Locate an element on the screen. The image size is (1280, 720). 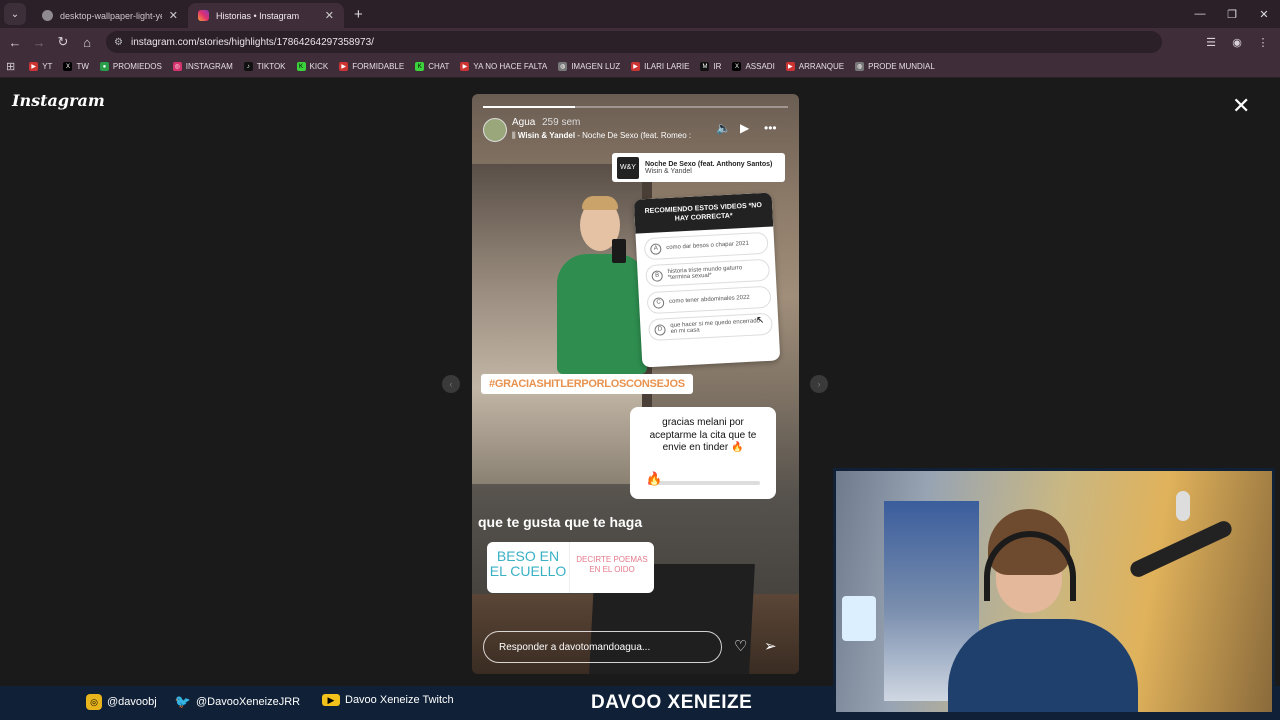
tab-search-icon: ⌄ is located at coordinates (15, 14).